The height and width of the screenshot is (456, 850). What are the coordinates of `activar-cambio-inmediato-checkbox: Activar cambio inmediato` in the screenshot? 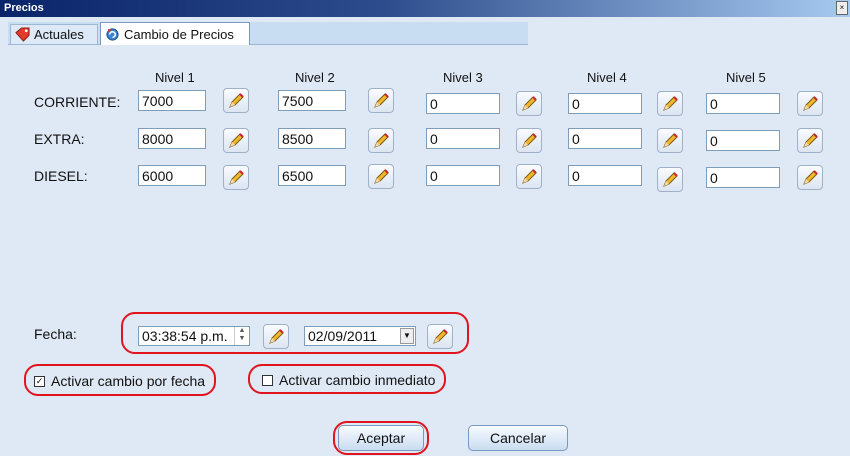 It's located at (348, 380).